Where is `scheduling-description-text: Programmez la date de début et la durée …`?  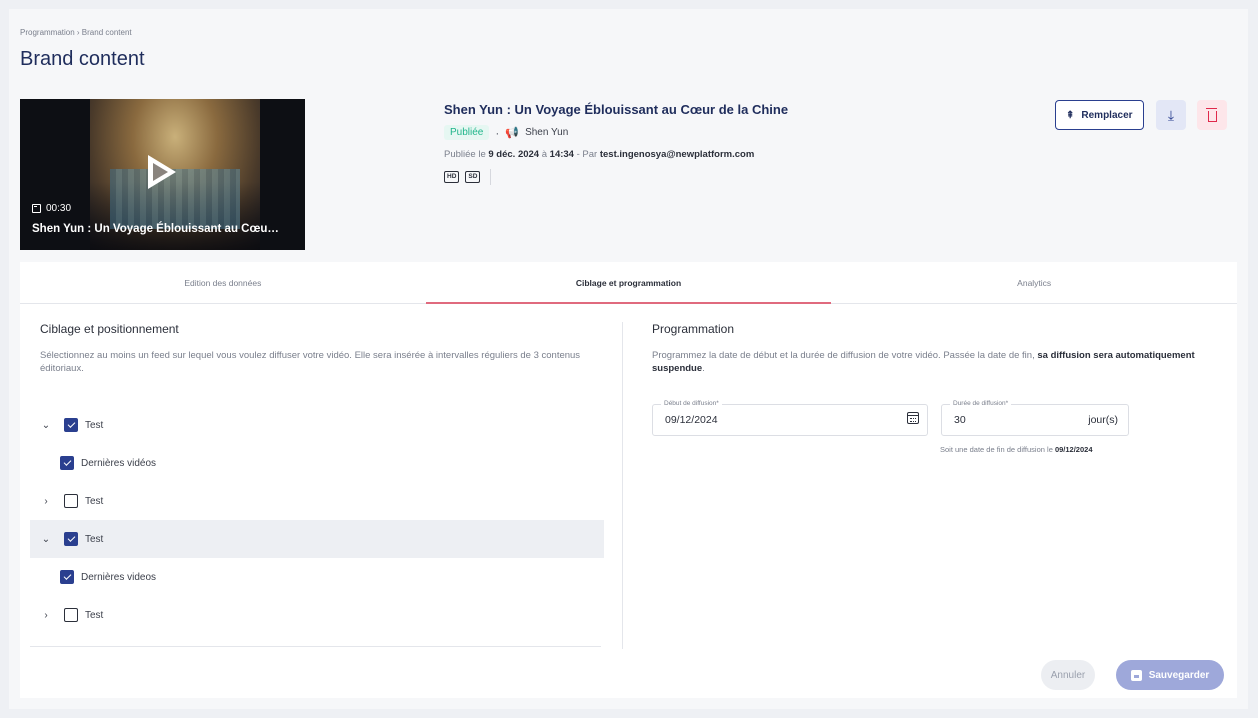 scheduling-description-text: Programmez la date de début et la durée … is located at coordinates (845, 355).